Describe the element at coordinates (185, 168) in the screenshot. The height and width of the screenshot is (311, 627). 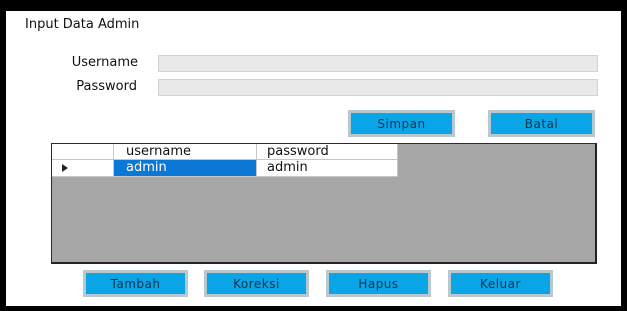
I see `cell-username: admin` at that location.